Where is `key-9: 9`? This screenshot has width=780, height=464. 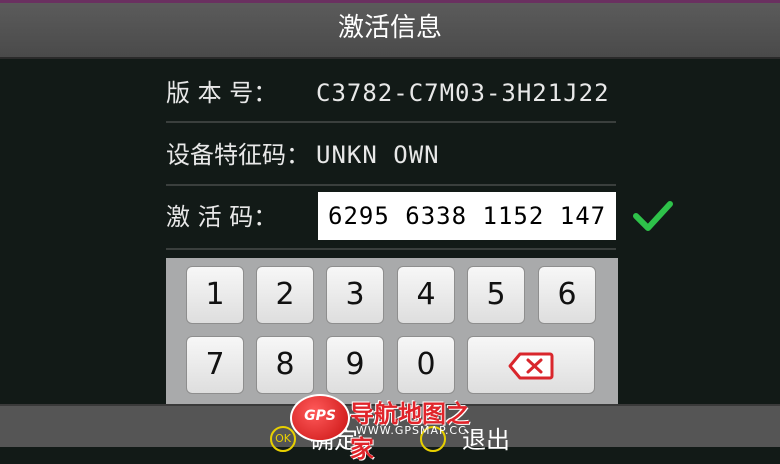
key-9: 9 is located at coordinates (355, 365).